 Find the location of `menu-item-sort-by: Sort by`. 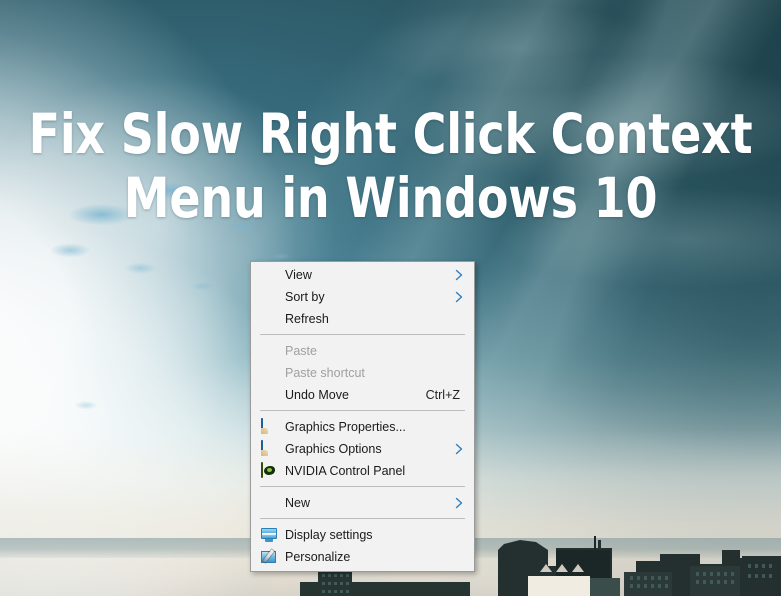

menu-item-sort-by: Sort by is located at coordinates (362, 297).